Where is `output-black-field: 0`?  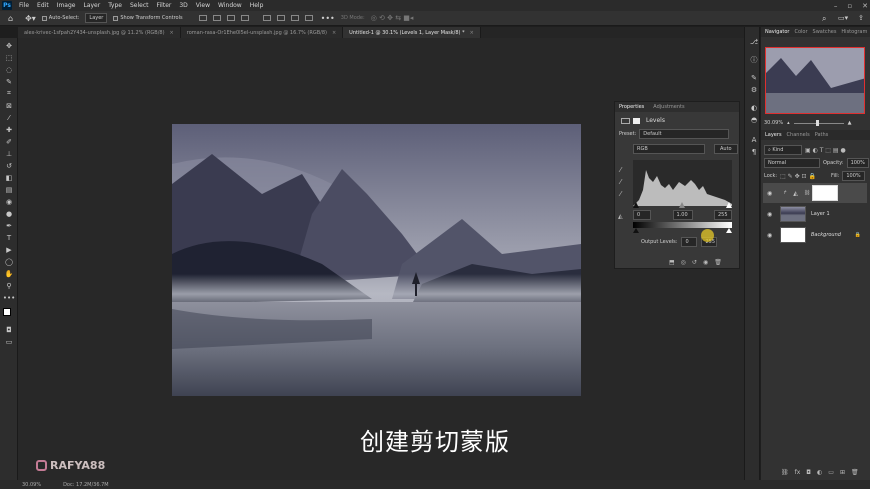
output-black-field: 0 is located at coordinates (689, 242).